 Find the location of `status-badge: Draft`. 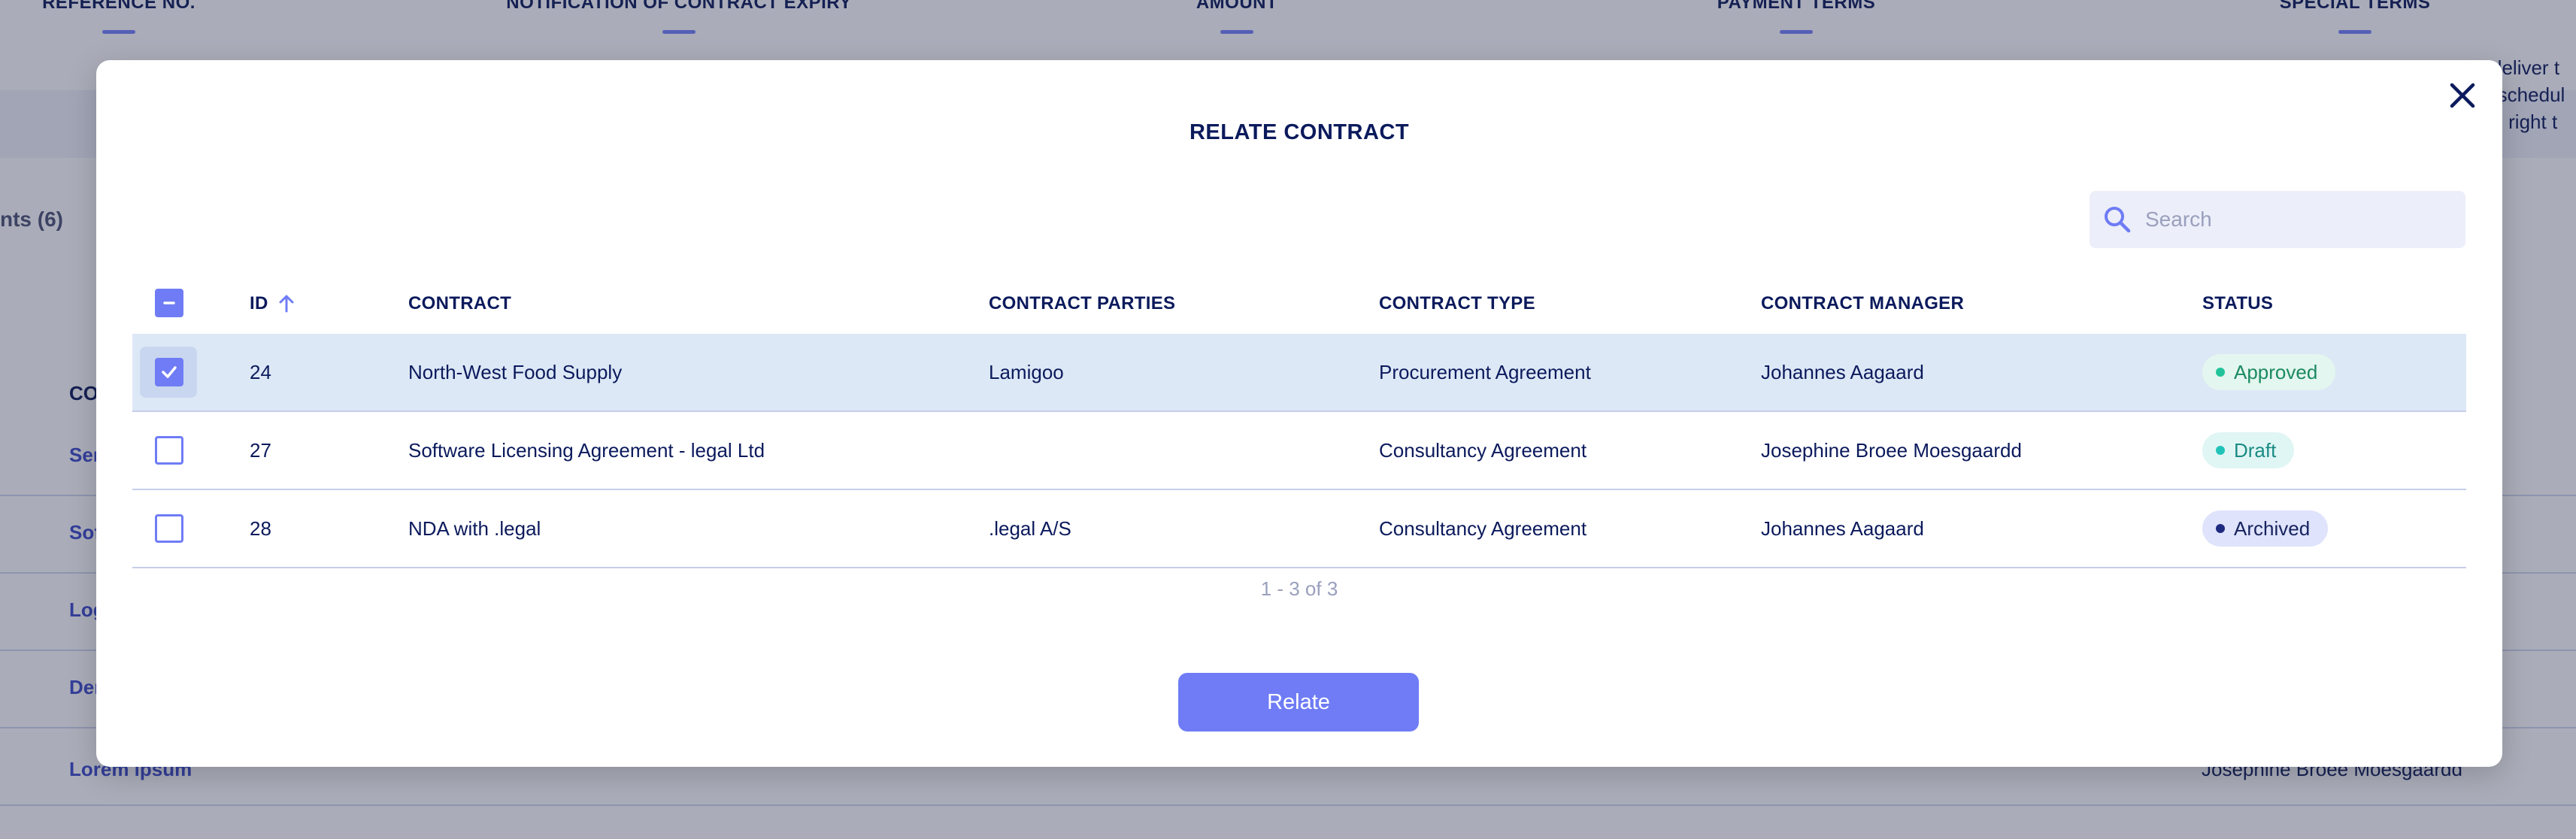

status-badge: Draft is located at coordinates (2248, 450).